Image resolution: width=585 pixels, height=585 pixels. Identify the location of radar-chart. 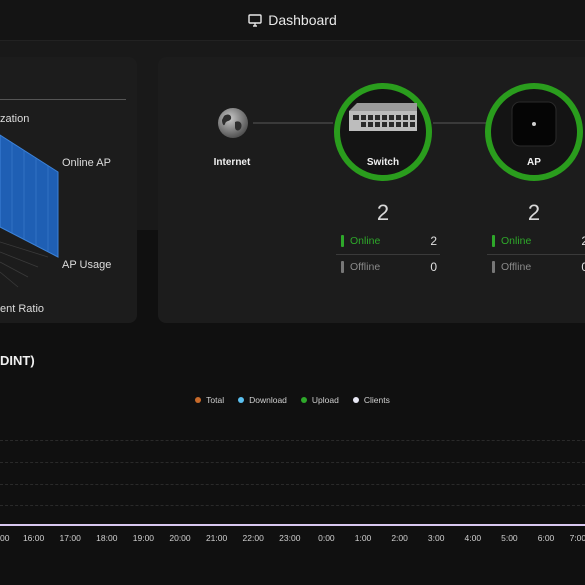
(29, 211).